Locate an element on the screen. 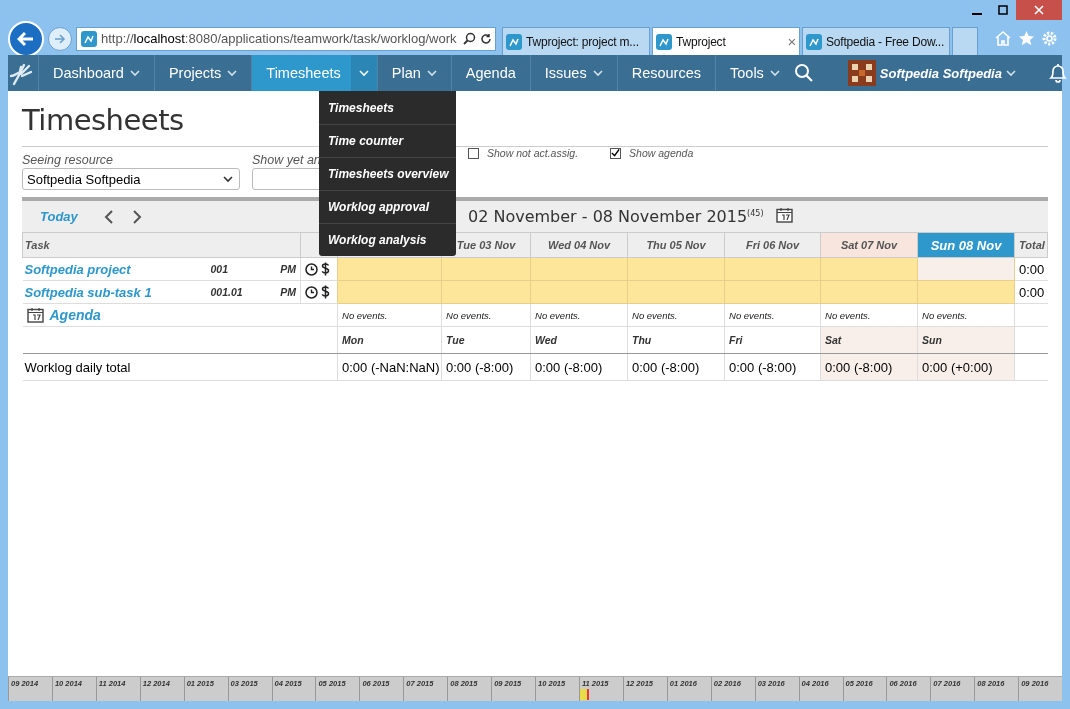 Image resolution: width=1070 pixels, height=709 pixels. browser-tab: Twproject × is located at coordinates (726, 41).